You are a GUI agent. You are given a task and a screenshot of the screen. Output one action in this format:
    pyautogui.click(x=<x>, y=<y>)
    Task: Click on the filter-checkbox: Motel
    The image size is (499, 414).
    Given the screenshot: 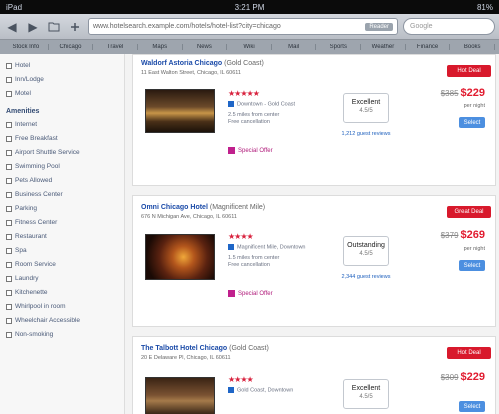 What is the action you would take?
    pyautogui.click(x=62, y=94)
    